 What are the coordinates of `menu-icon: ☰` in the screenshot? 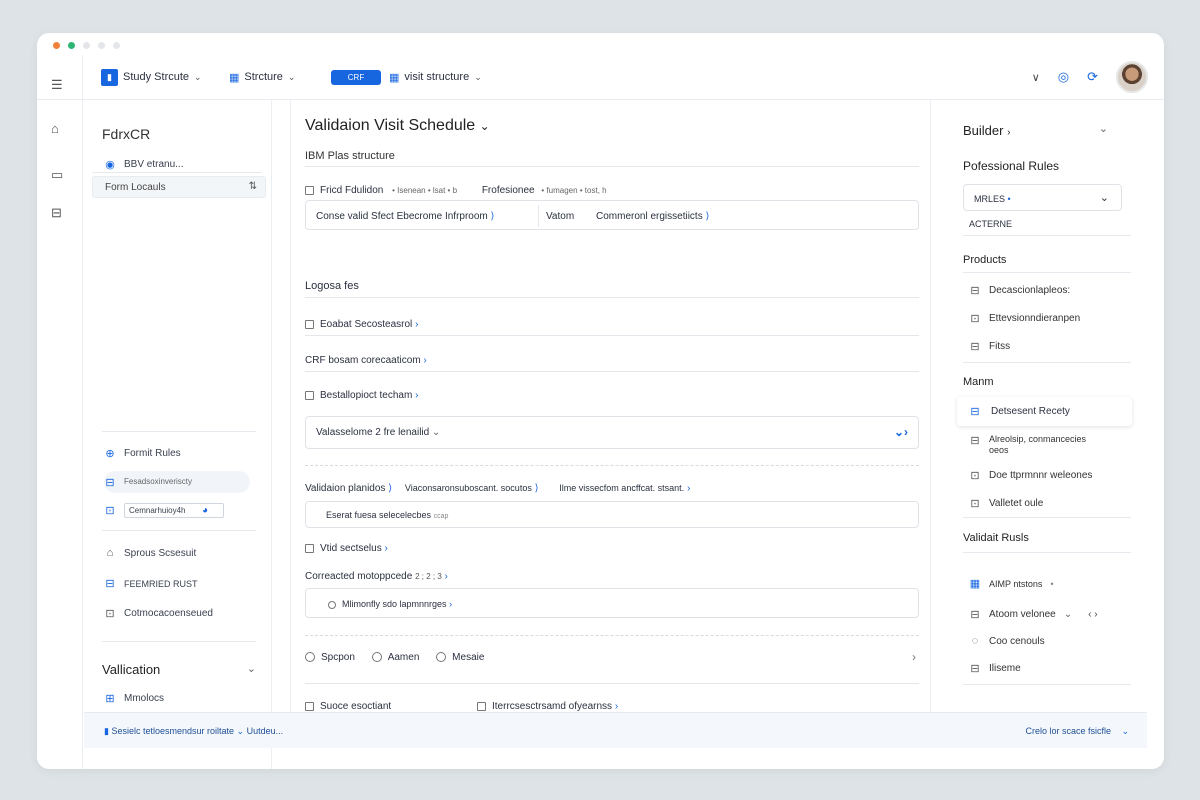 It's located at (57, 85).